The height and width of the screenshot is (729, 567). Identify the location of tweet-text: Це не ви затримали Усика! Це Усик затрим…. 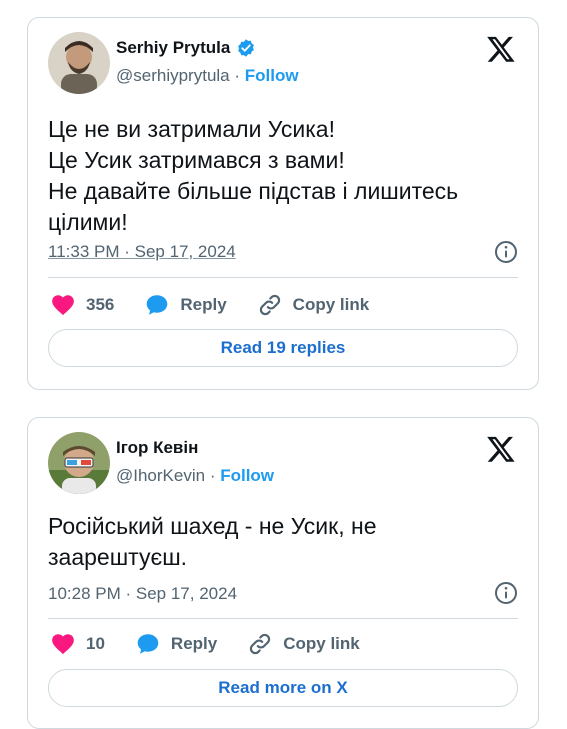
(253, 175).